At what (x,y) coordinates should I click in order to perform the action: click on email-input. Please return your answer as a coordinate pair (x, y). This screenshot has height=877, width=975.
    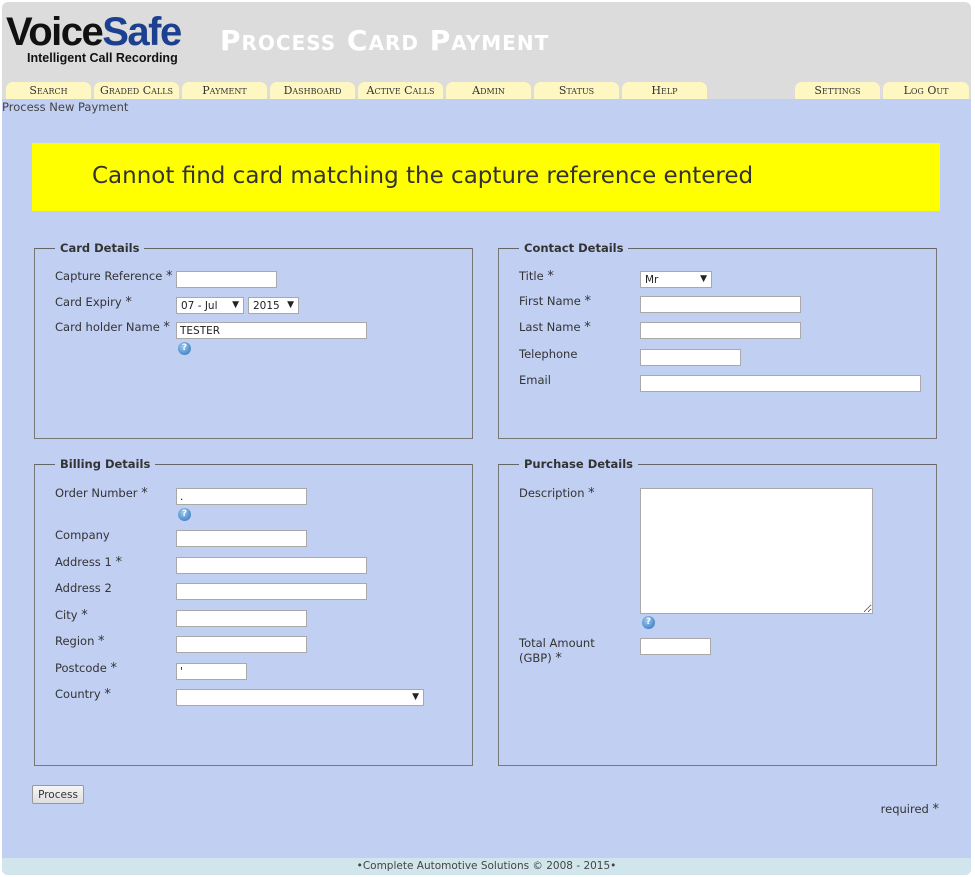
    Looking at the image, I should click on (780, 383).